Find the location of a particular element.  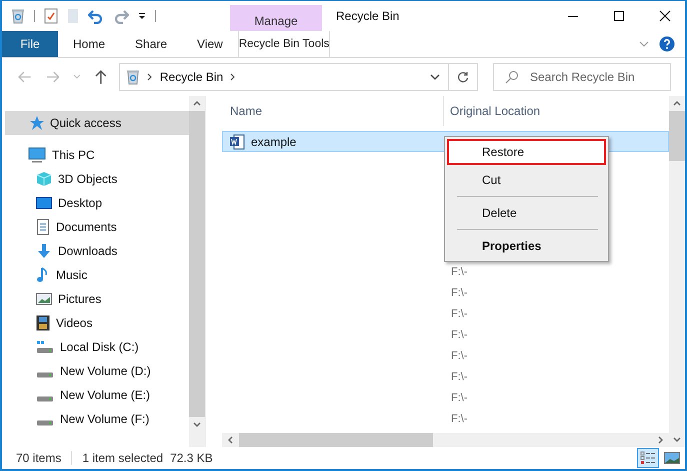

selection-size: 72.3 KB is located at coordinates (191, 458).